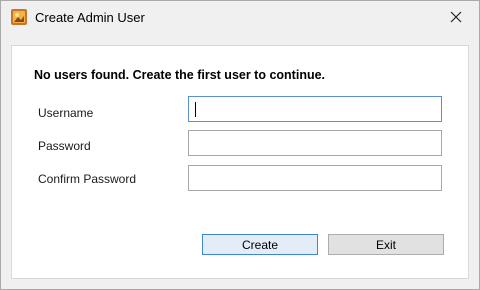 This screenshot has width=480, height=290. Describe the element at coordinates (315, 109) in the screenshot. I see `username-input` at that location.